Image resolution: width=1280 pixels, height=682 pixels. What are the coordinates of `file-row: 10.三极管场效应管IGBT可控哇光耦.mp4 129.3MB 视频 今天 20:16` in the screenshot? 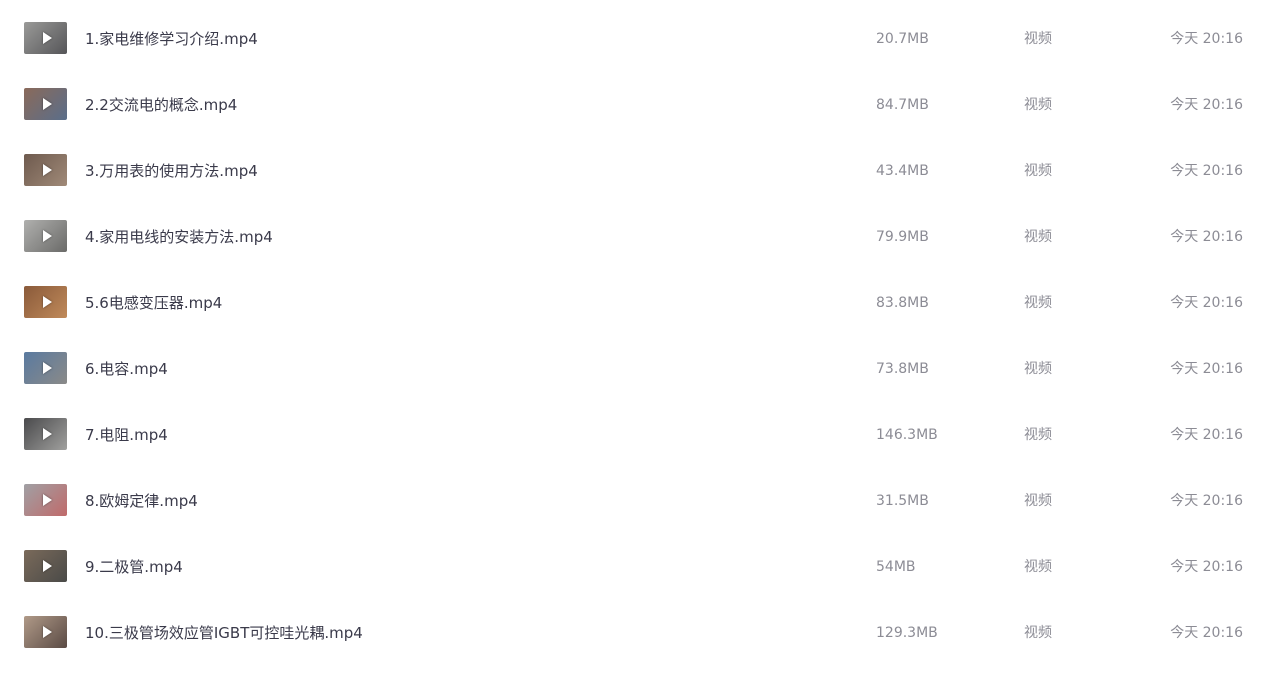 It's located at (640, 633).